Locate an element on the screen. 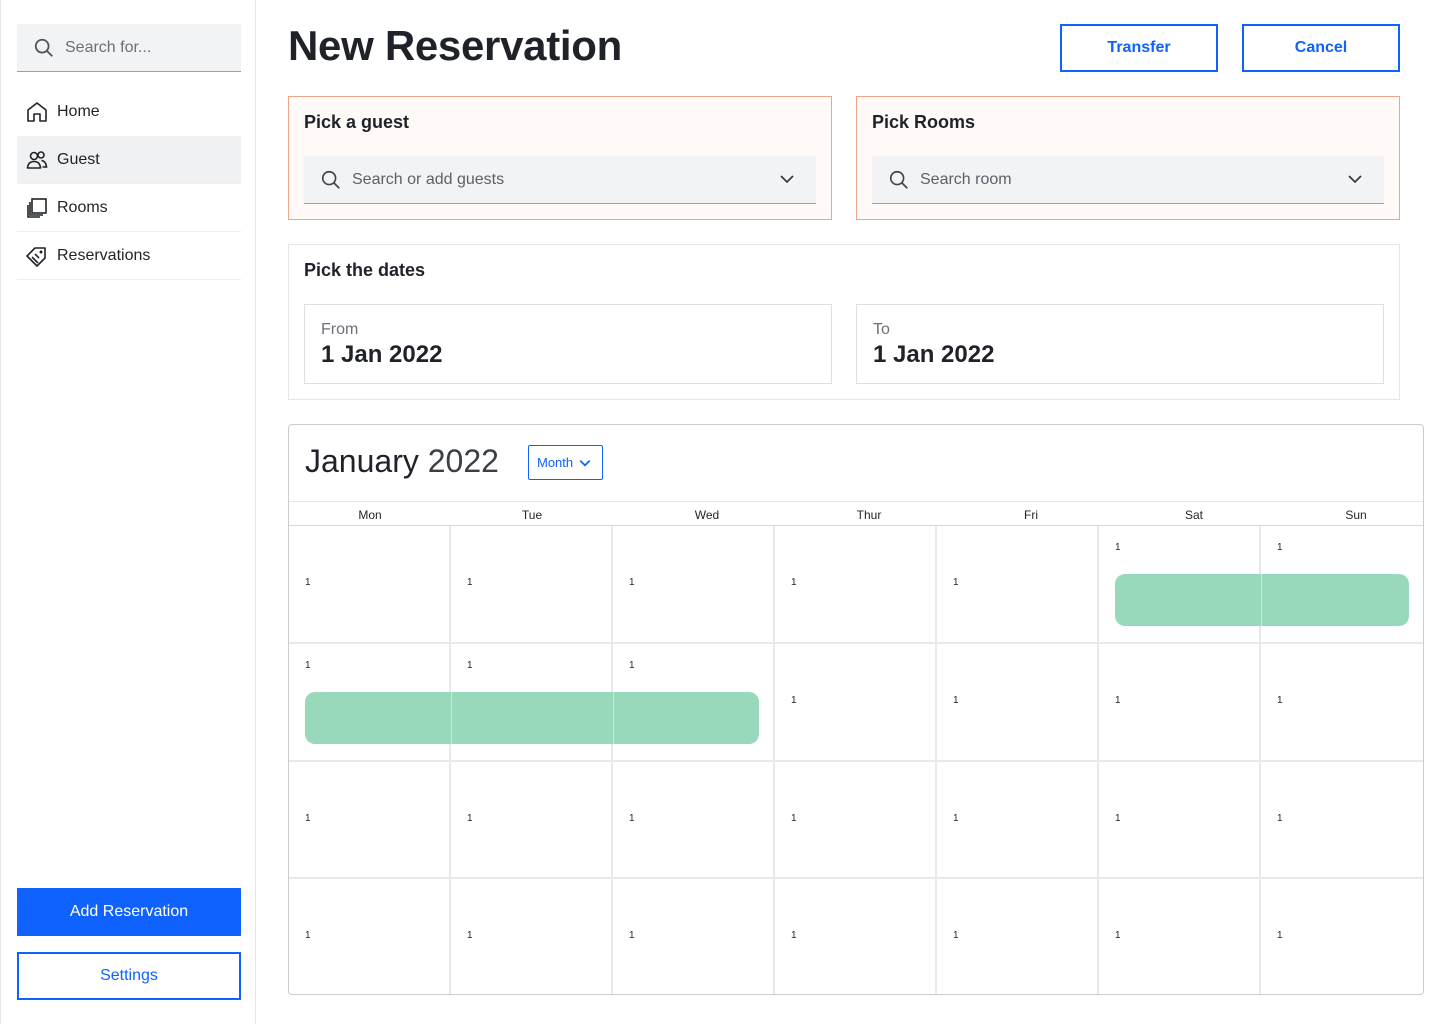 Image resolution: width=1440 pixels, height=1024 pixels. guest-search-dropdown: Search or add guests is located at coordinates (560, 180).